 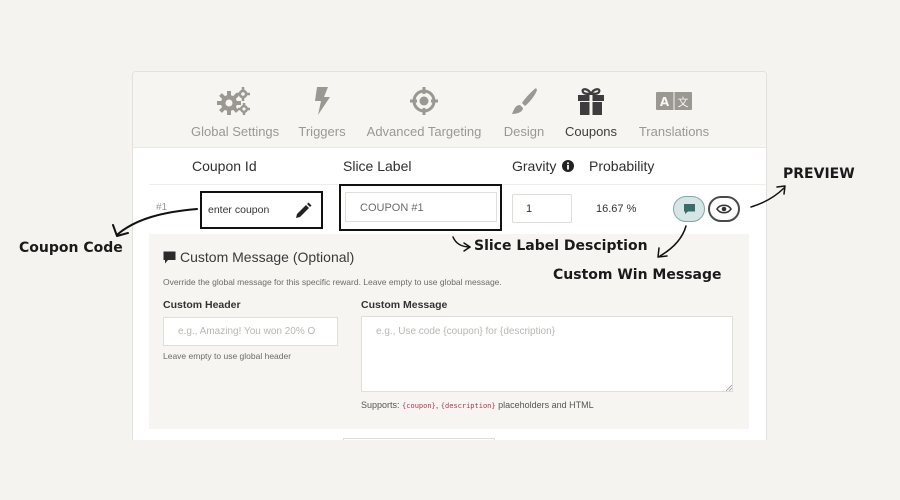 What do you see at coordinates (449, 221) in the screenshot?
I see `annotation-arrows` at bounding box center [449, 221].